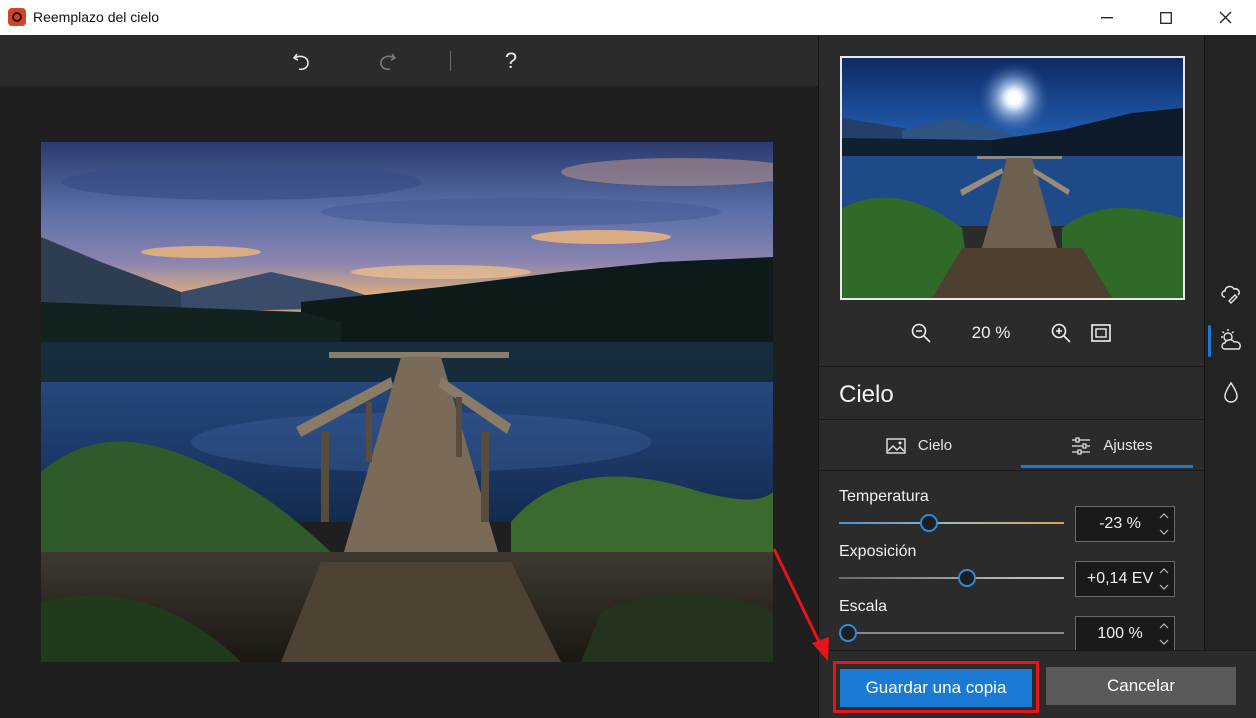  Describe the element at coordinates (878, 551) in the screenshot. I see `exposure-label: Exposición` at that location.